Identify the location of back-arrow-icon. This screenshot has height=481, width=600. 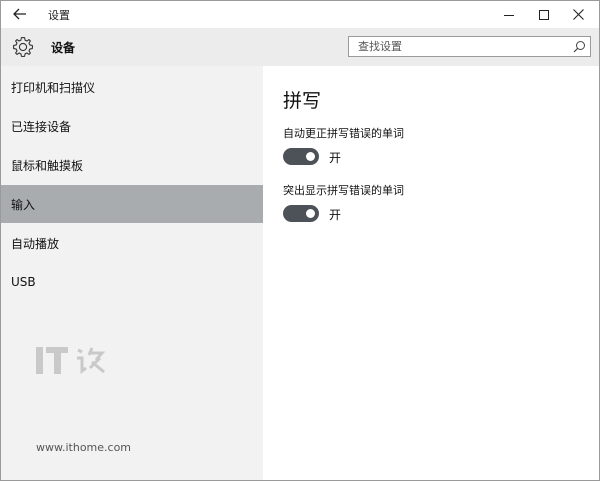
(19, 14).